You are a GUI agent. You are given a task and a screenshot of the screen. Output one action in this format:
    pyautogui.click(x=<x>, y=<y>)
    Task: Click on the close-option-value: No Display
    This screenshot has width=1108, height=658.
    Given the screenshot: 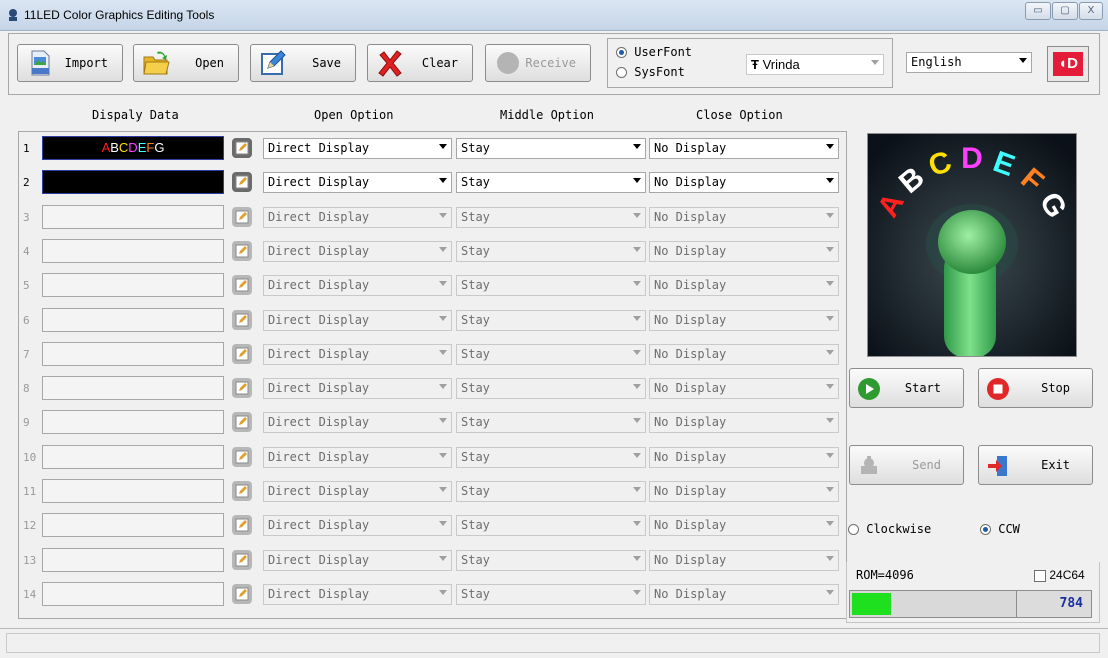 What is the action you would take?
    pyautogui.click(x=690, y=148)
    